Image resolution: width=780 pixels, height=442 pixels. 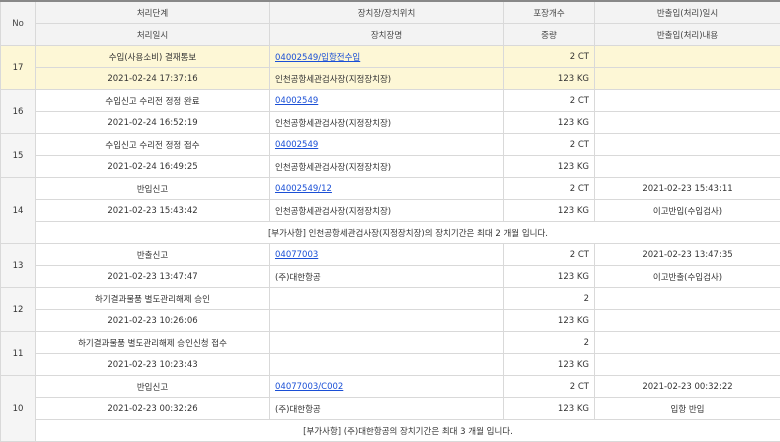 I want to click on row-number: 12, so click(x=18, y=310).